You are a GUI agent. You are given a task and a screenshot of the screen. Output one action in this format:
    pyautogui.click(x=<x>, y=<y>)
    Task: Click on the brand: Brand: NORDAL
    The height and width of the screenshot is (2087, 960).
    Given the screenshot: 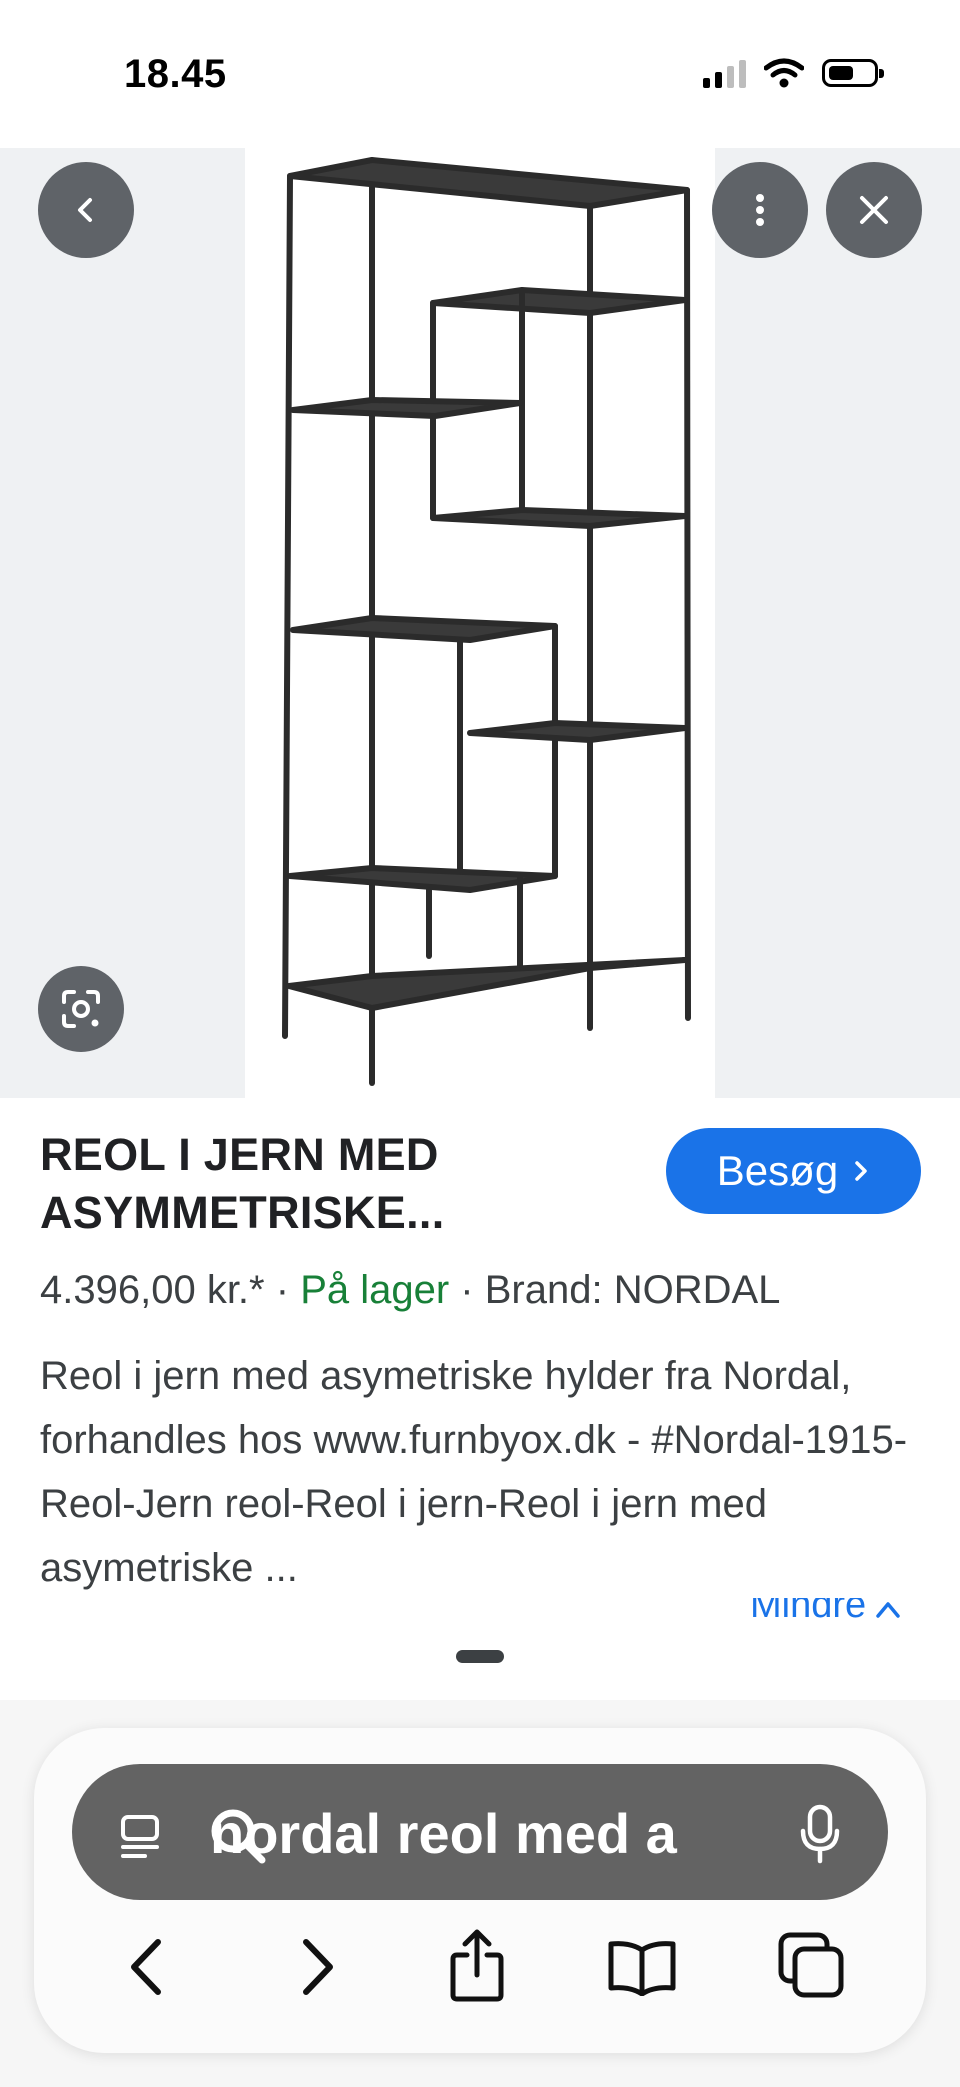 What is the action you would take?
    pyautogui.click(x=632, y=1290)
    